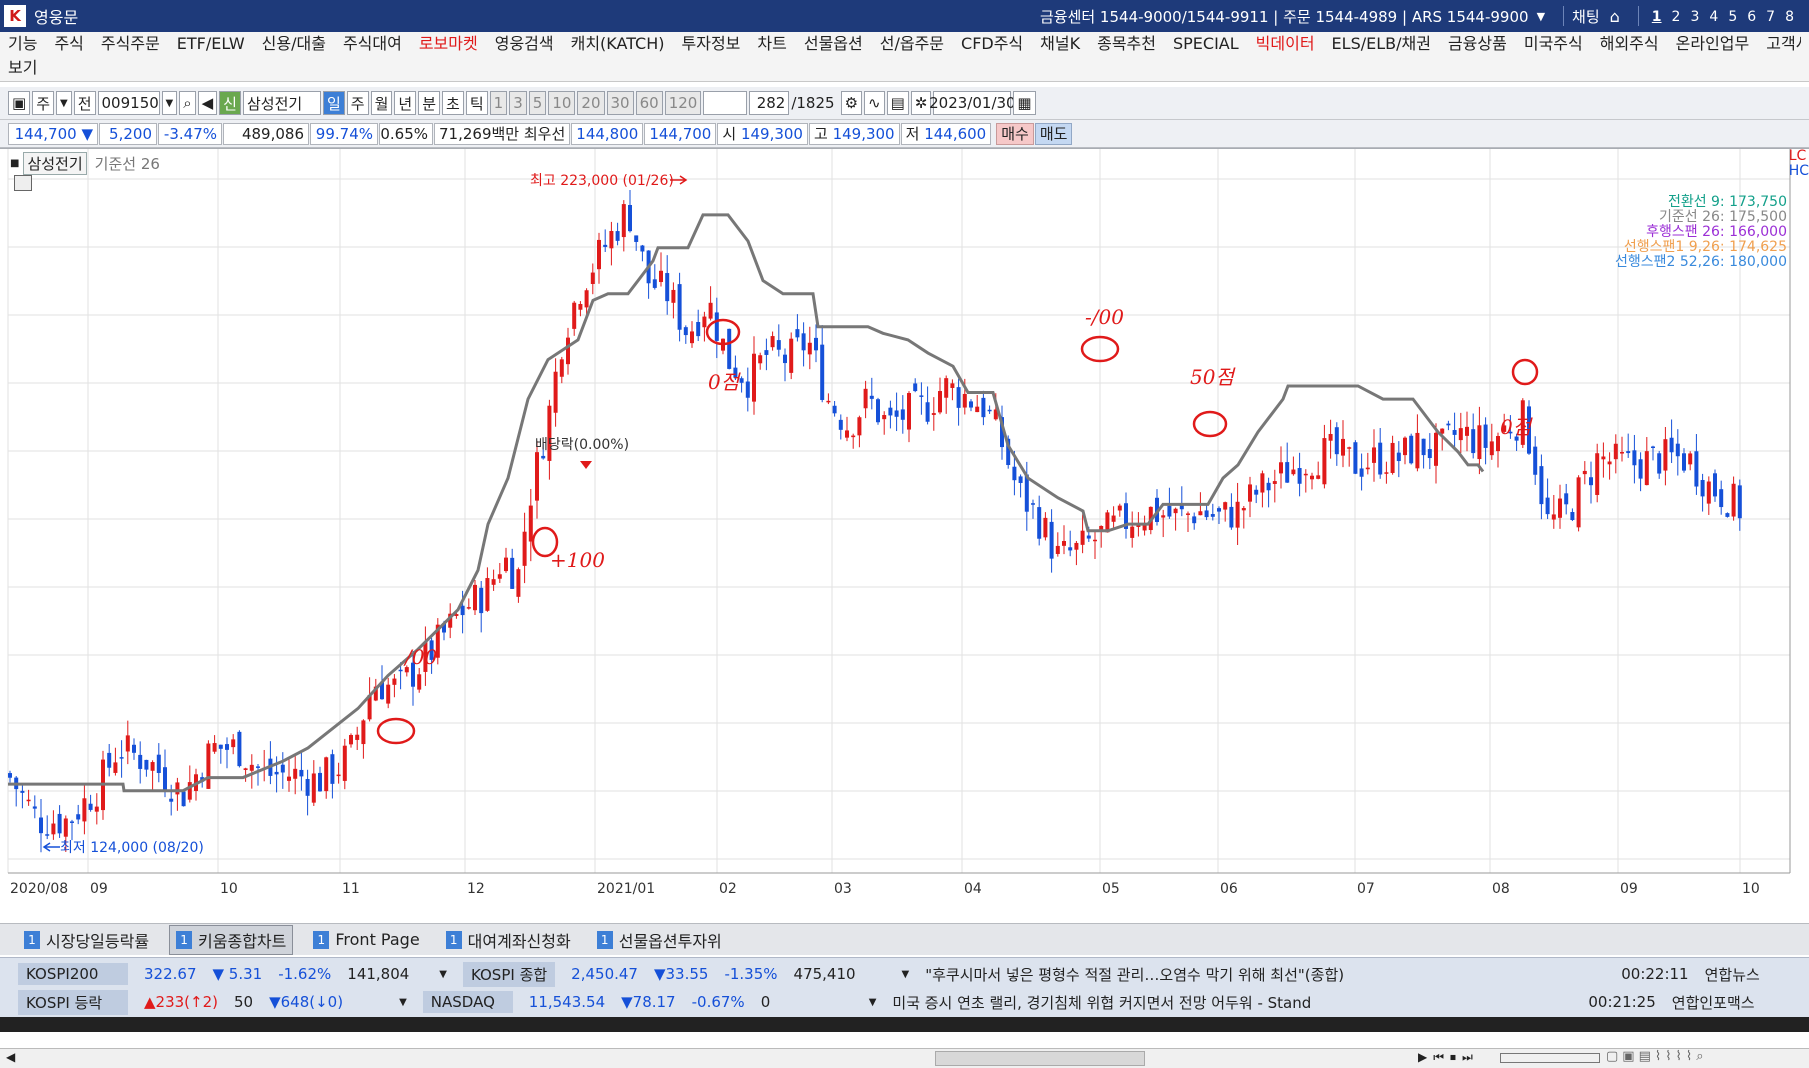 The width and height of the screenshot is (1809, 1068). What do you see at coordinates (683, 103) in the screenshot?
I see `interval-120: 120` at bounding box center [683, 103].